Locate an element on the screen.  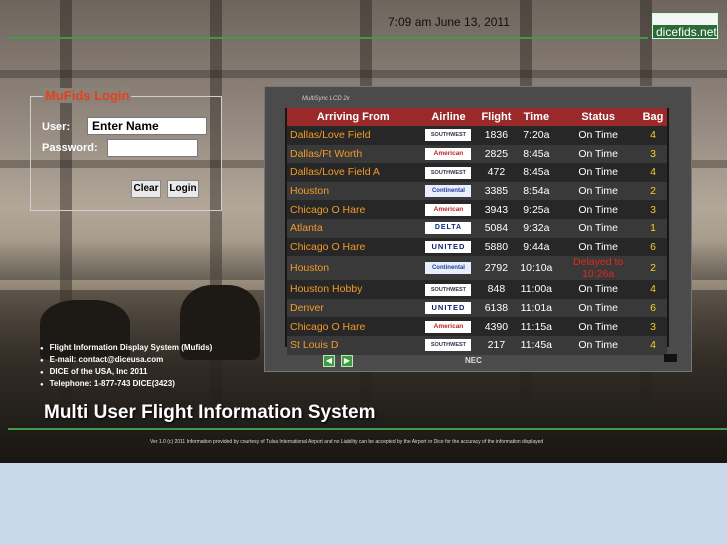
cell-flight: 217 is located at coordinates (496, 345).